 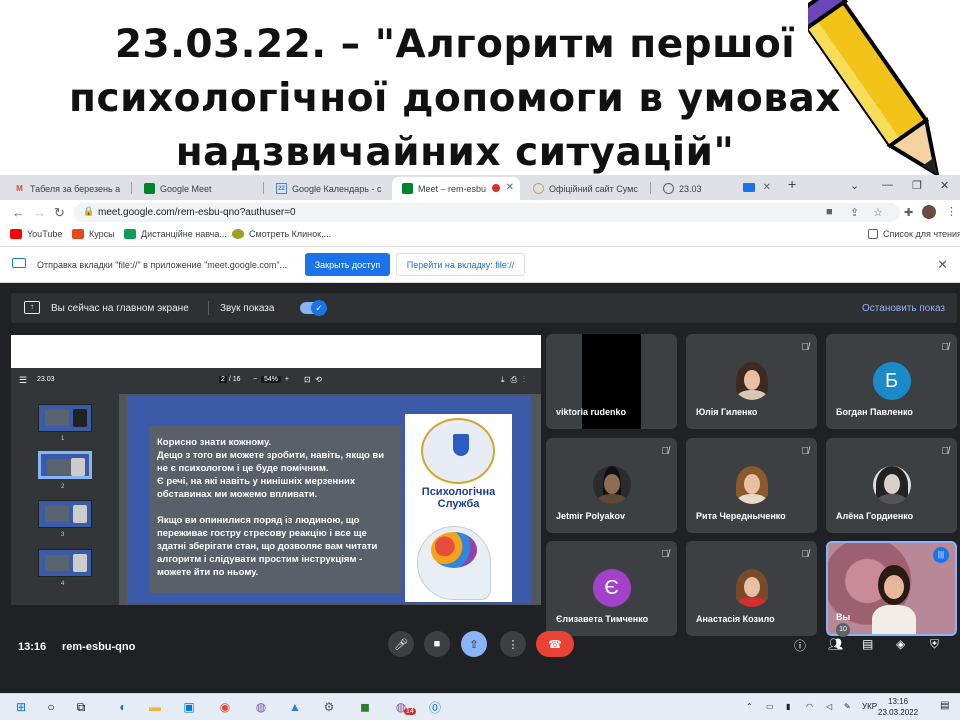 I want to click on close-window-icon: ✕, so click(x=944, y=185).